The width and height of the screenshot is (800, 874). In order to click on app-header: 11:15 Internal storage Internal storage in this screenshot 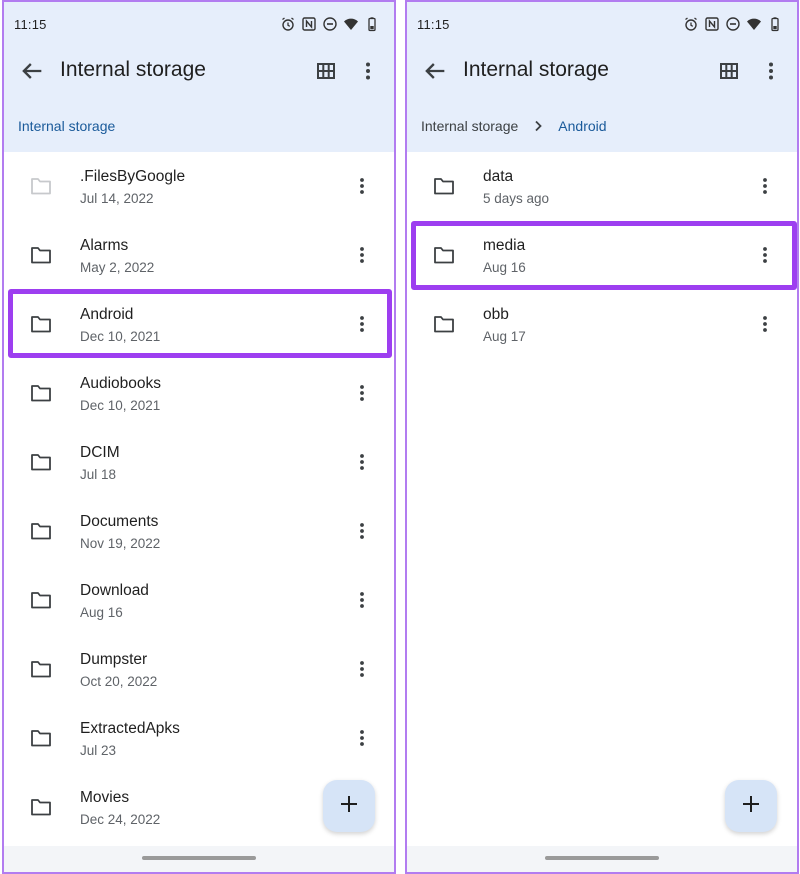, I will do `click(199, 77)`.